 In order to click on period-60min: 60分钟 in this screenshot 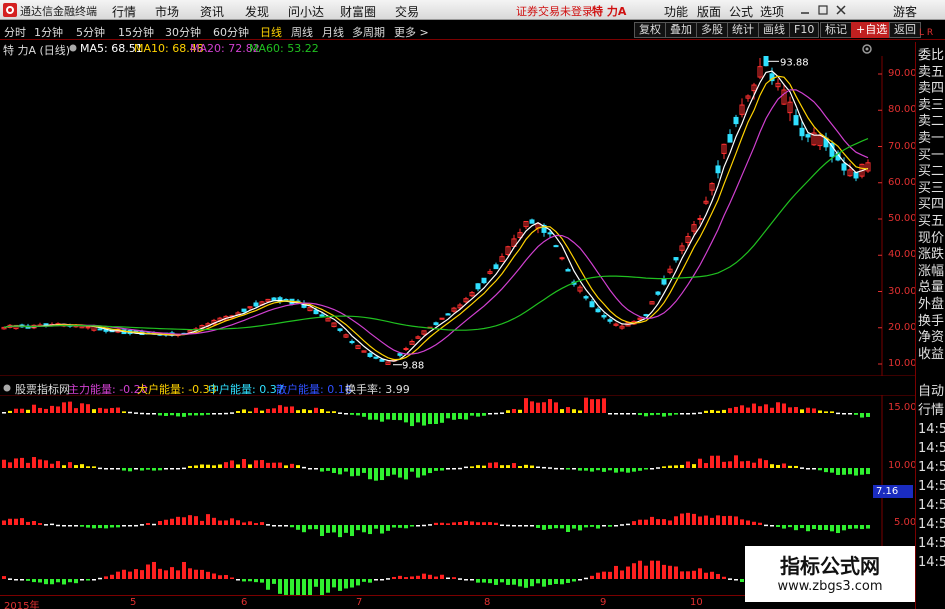, I will do `click(231, 32)`.